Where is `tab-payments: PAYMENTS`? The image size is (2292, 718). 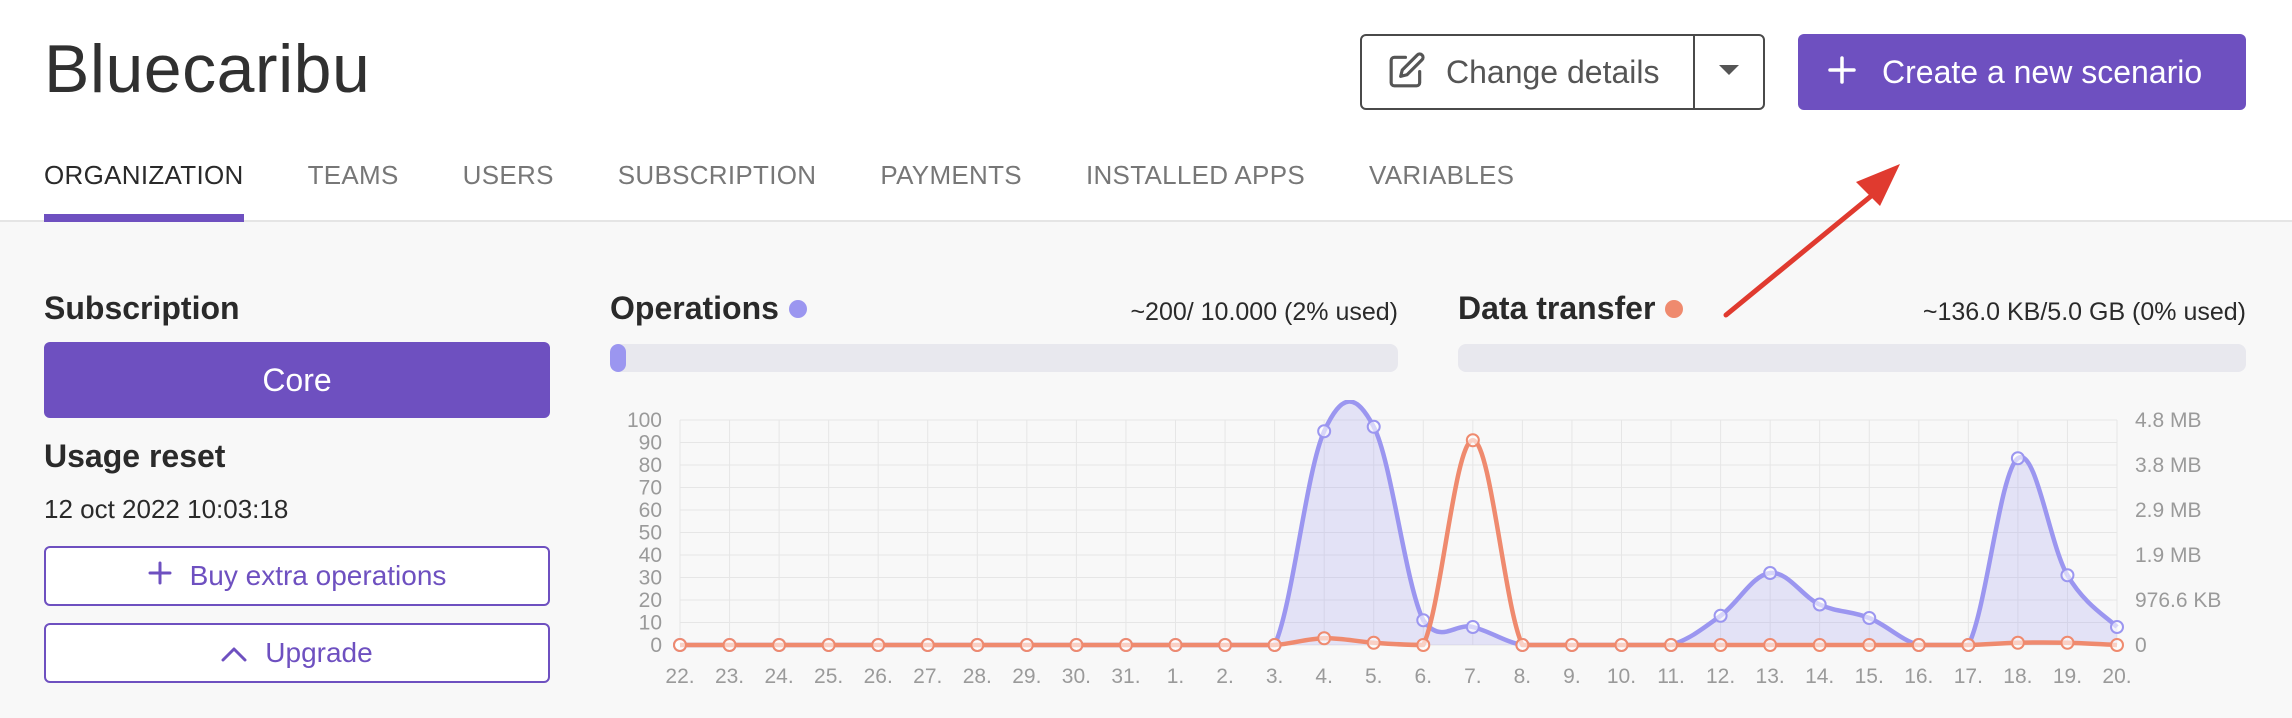
tab-payments: PAYMENTS is located at coordinates (951, 191).